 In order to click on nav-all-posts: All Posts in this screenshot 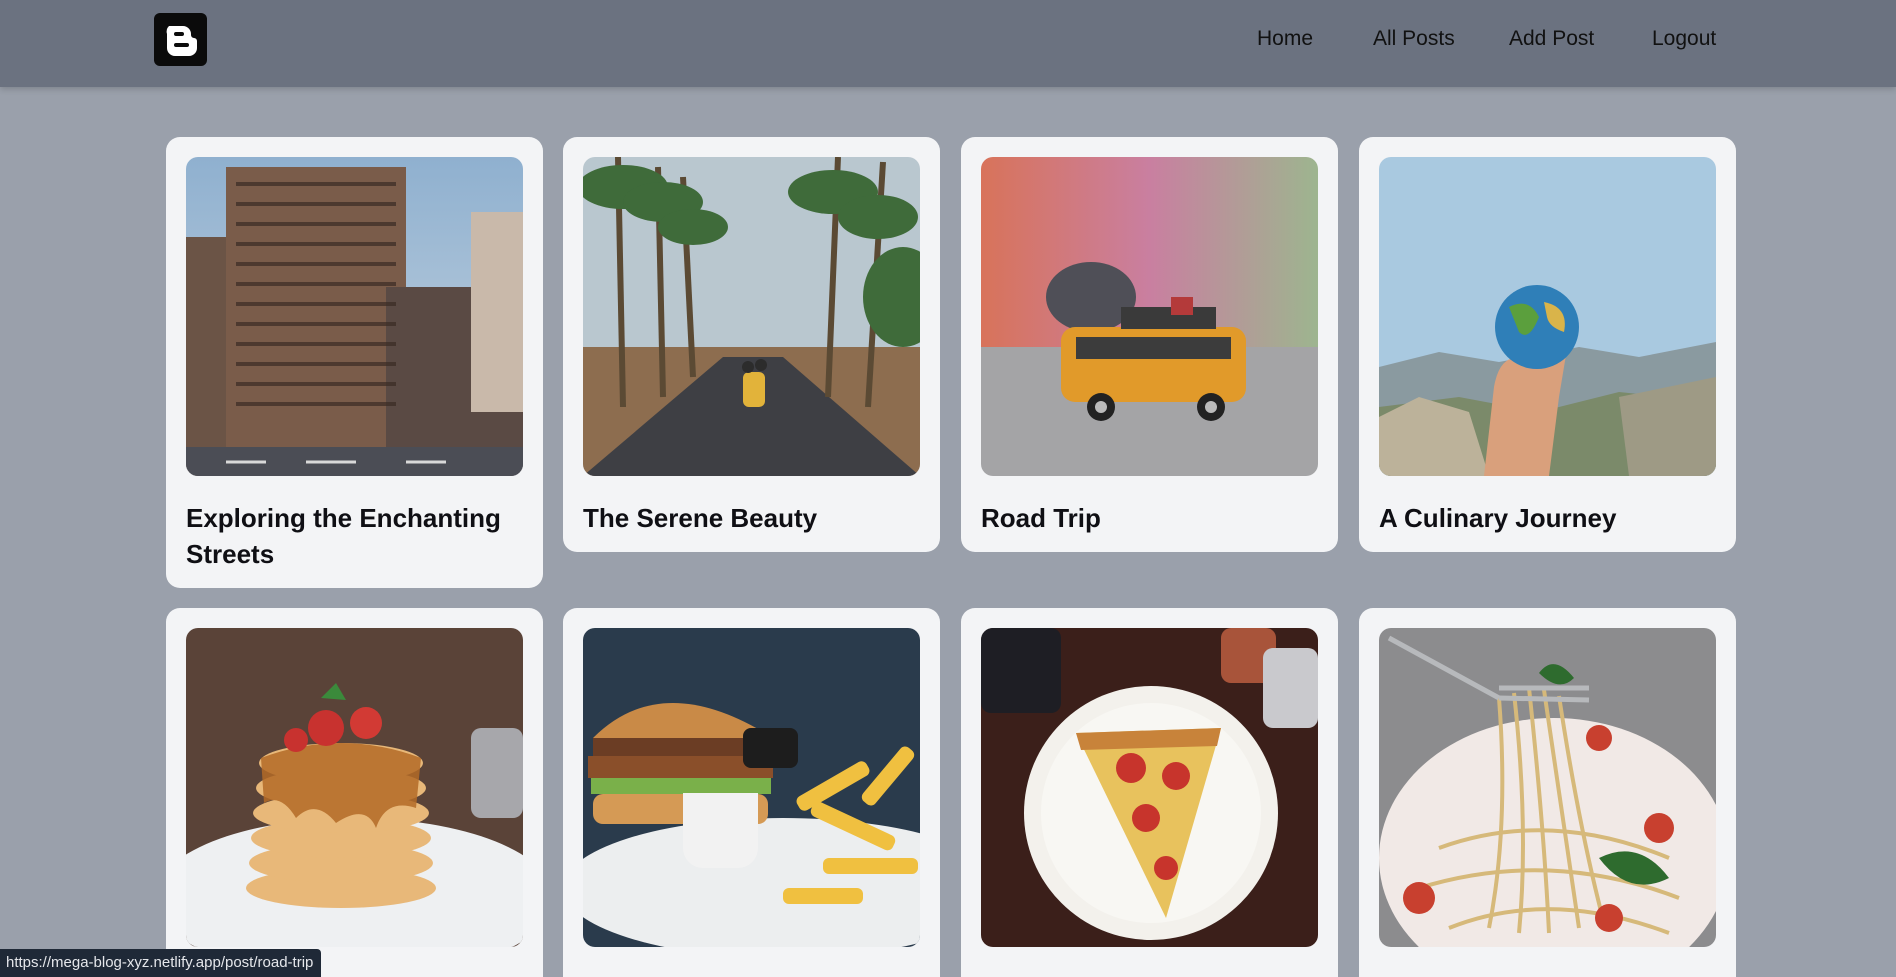, I will do `click(1414, 39)`.